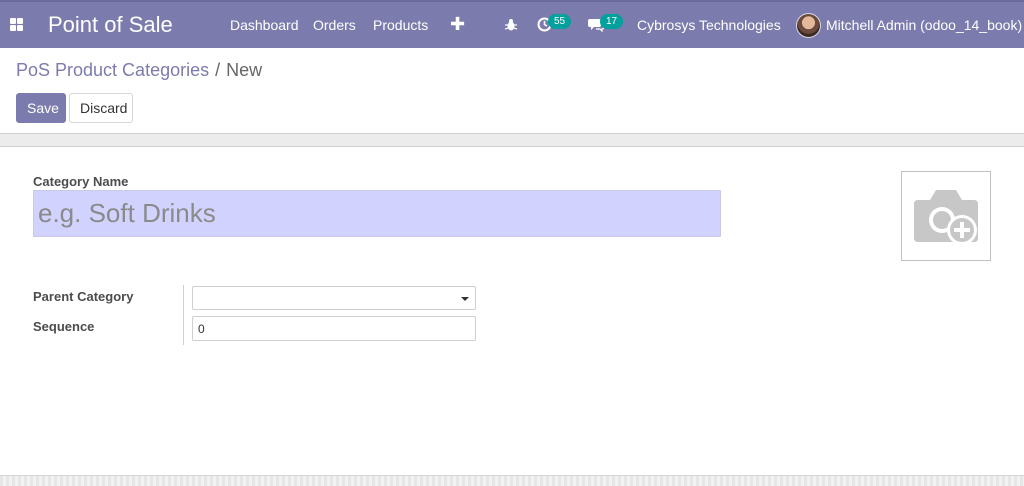  Describe the element at coordinates (334, 328) in the screenshot. I see `sequence-input` at that location.